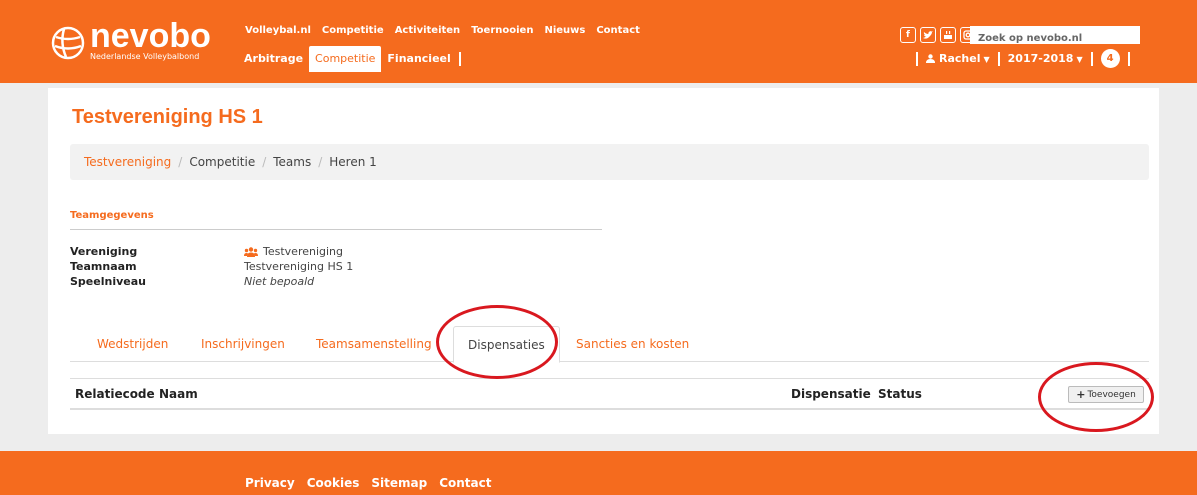 The image size is (1197, 495). What do you see at coordinates (251, 251) in the screenshot?
I see `users-icon` at bounding box center [251, 251].